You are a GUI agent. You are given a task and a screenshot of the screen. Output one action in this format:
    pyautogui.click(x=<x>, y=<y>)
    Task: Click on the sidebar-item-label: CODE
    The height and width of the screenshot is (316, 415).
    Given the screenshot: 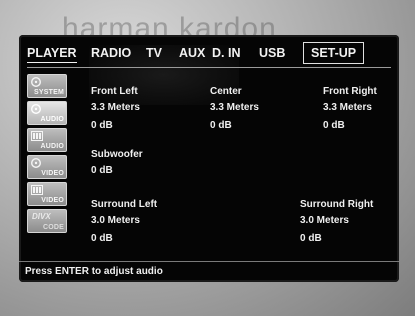 What is the action you would take?
    pyautogui.click(x=53, y=227)
    